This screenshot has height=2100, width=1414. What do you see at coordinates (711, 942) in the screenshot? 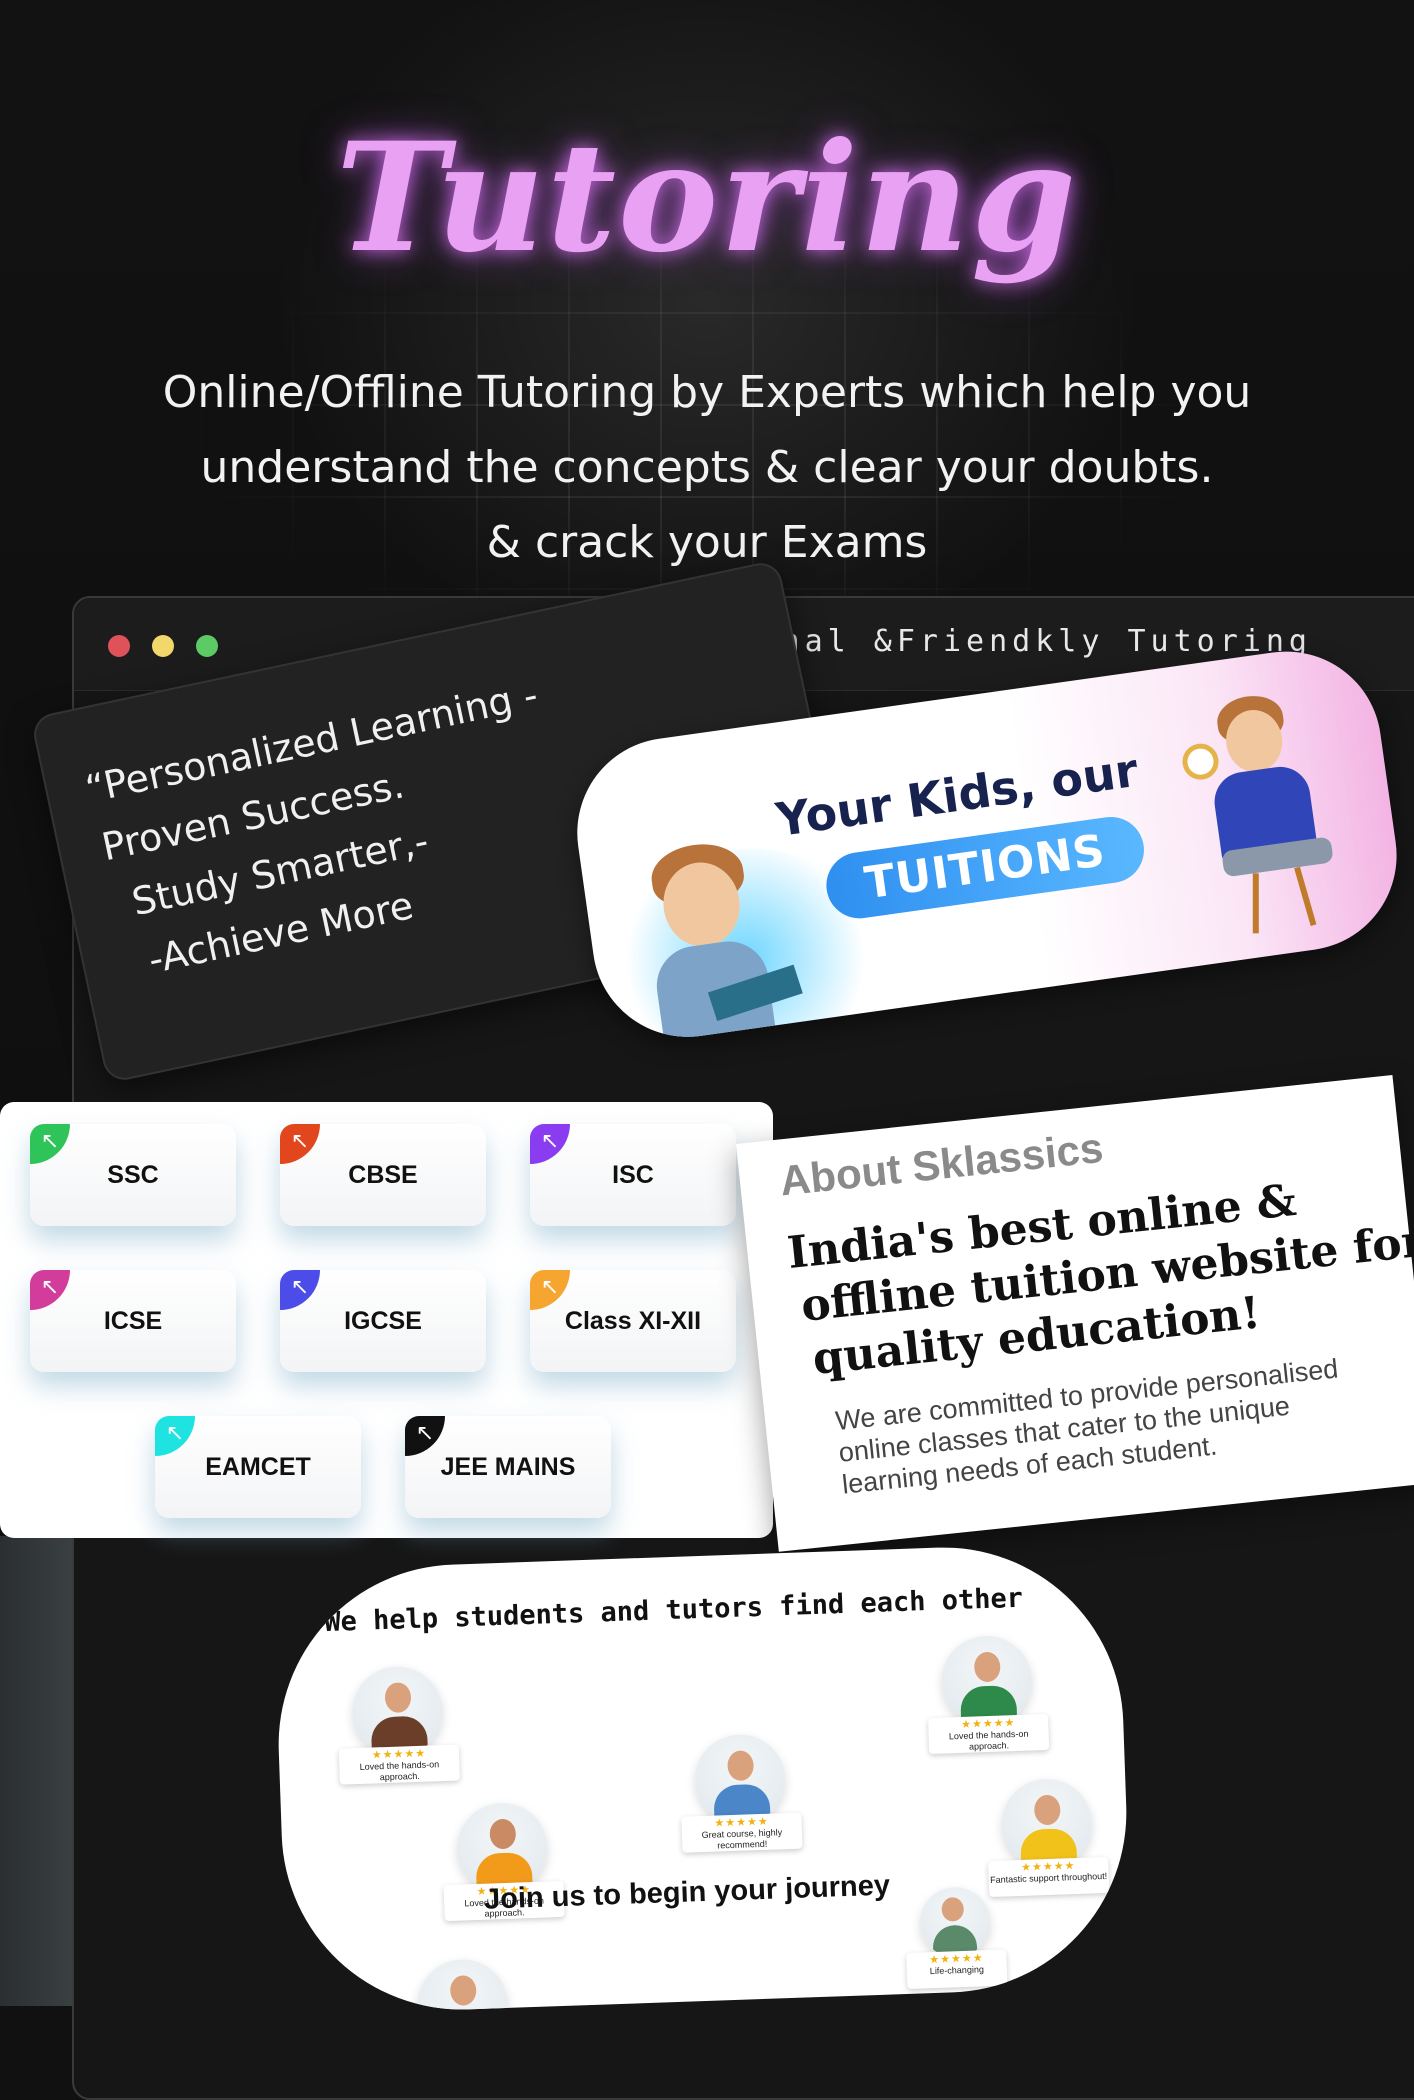
I see `kid-with-book-illustration` at bounding box center [711, 942].